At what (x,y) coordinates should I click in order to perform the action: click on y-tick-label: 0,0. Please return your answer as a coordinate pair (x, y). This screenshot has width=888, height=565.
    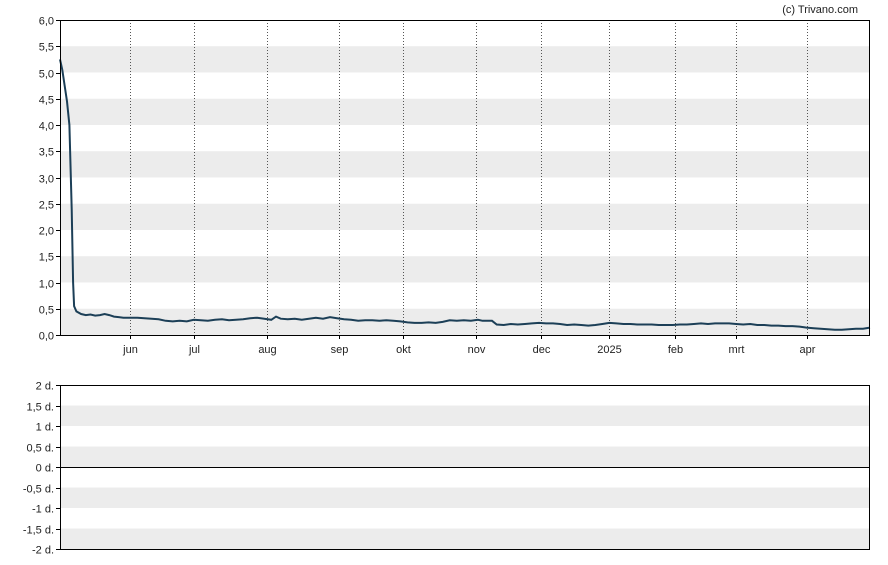
    Looking at the image, I should click on (46, 337).